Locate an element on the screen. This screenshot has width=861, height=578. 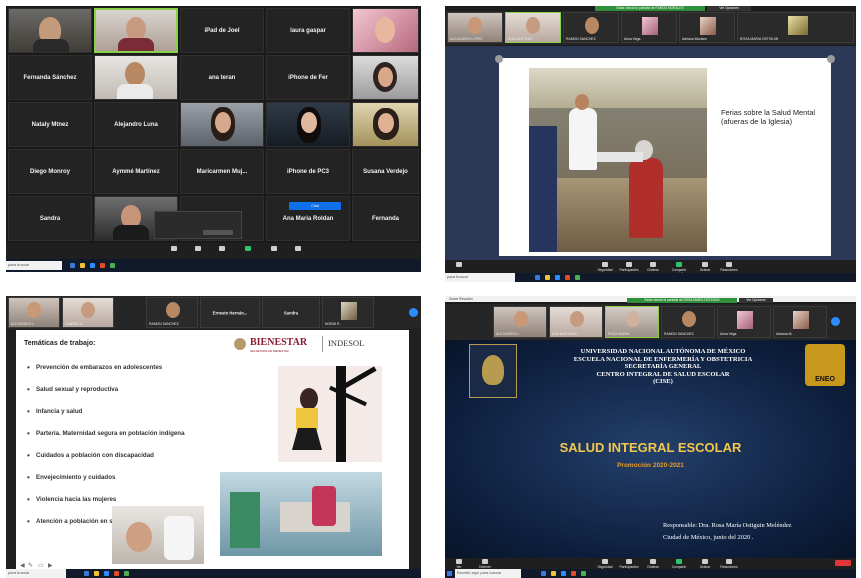
eneo-logo-icon: ENEO is located at coordinates (825, 365).